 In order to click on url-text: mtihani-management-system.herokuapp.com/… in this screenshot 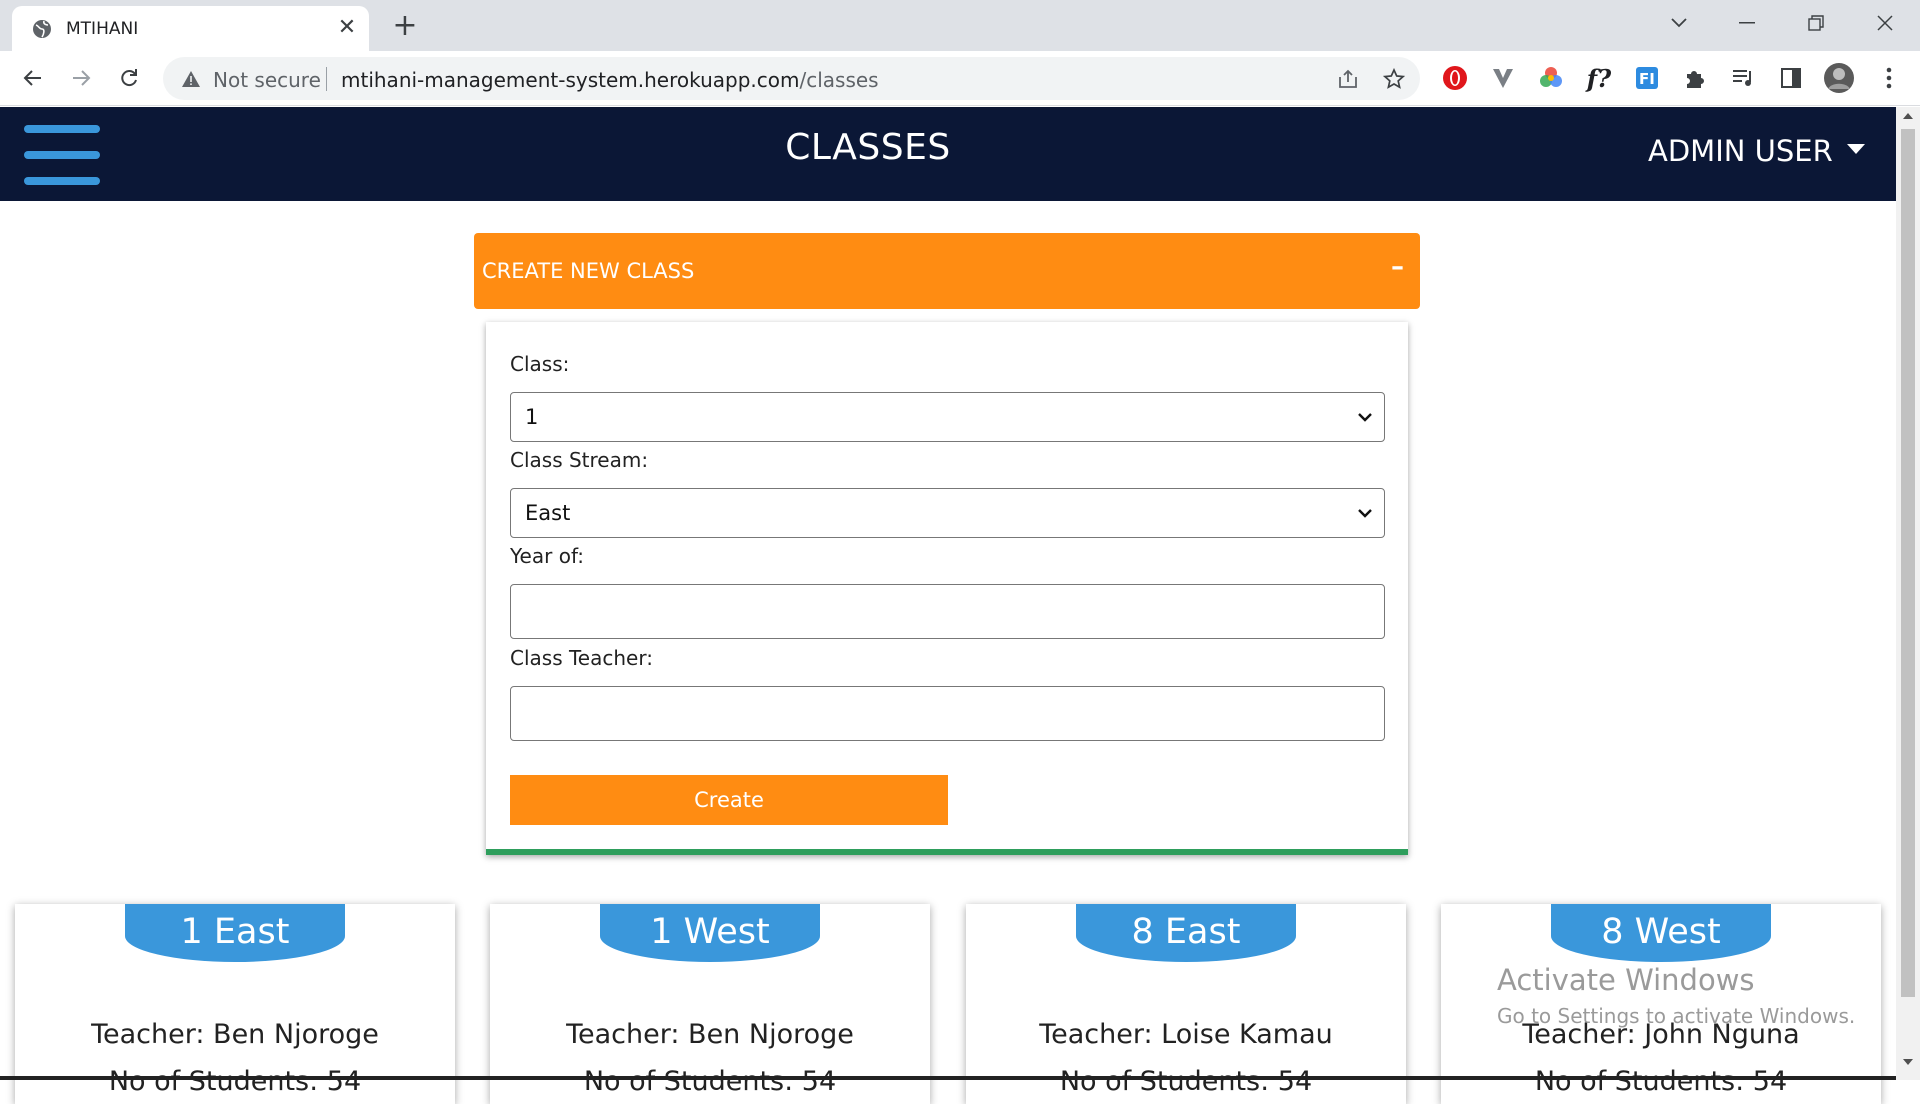, I will do `click(610, 80)`.